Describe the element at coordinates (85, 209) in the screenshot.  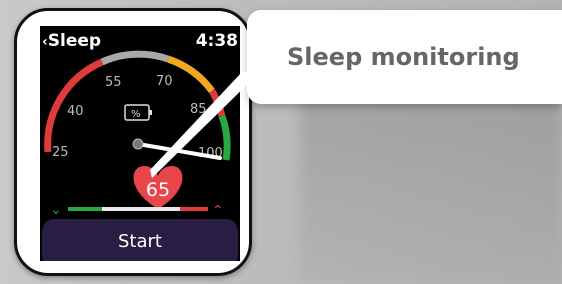
I see `range-bar-green` at that location.